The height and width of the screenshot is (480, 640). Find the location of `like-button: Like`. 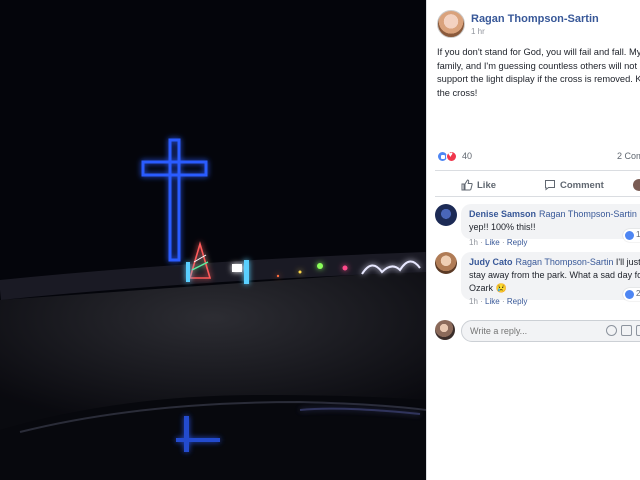

like-button: Like is located at coordinates (478, 185).